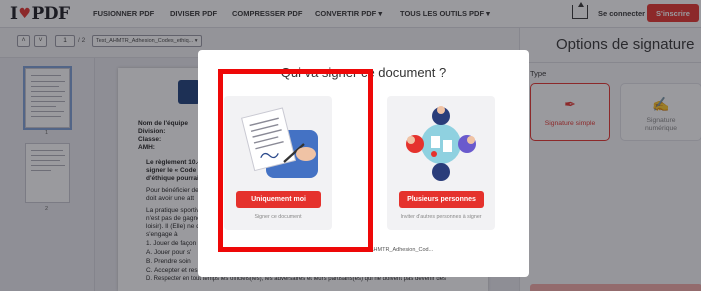 The image size is (701, 291). What do you see at coordinates (441, 143) in the screenshot?
I see `group-meeting-illustration` at bounding box center [441, 143].